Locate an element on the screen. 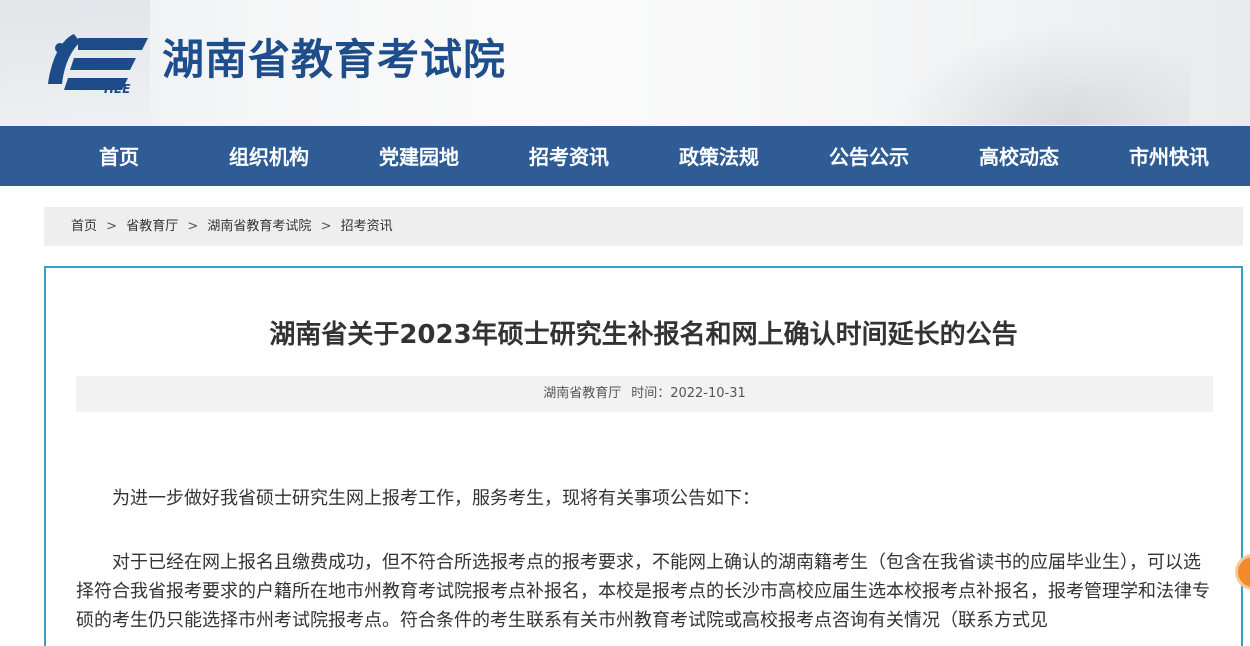  article-meta: 湖南省教育厅 时间：2022-10-31 is located at coordinates (644, 394).